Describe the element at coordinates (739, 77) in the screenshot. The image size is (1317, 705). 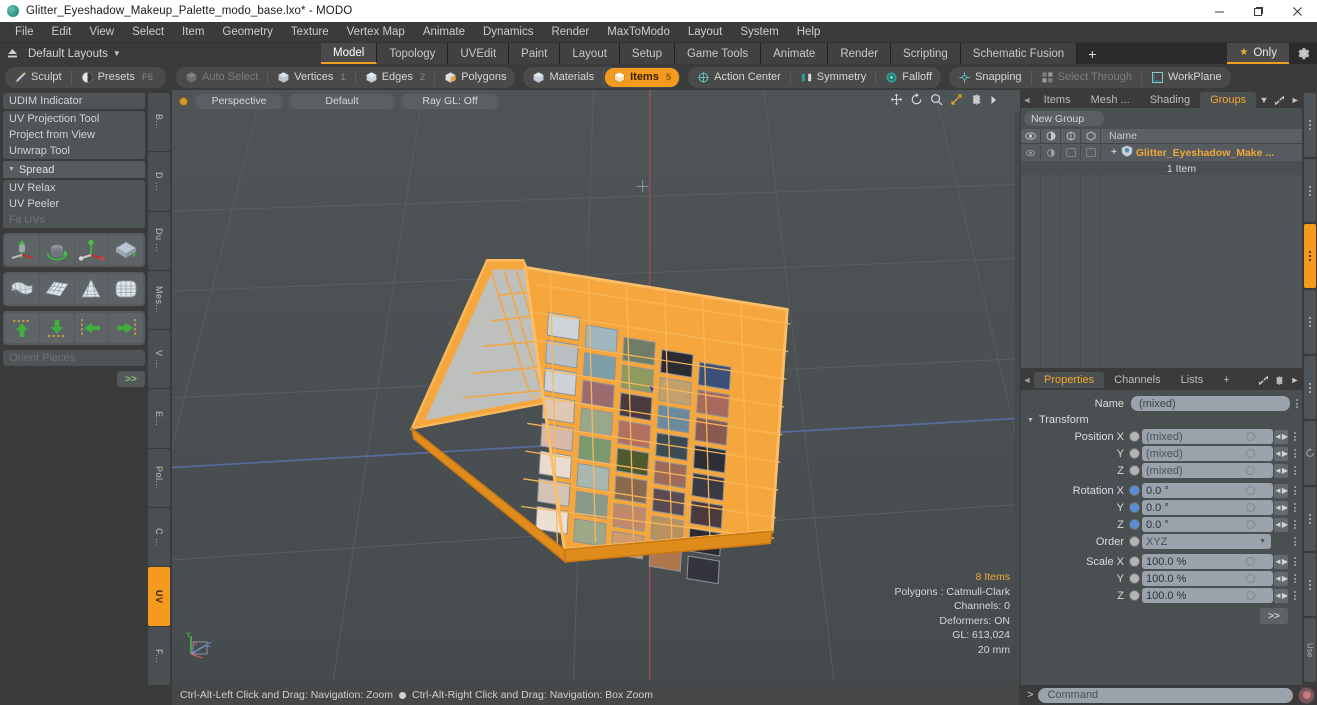
I see `action-center-button: Action Center` at that location.